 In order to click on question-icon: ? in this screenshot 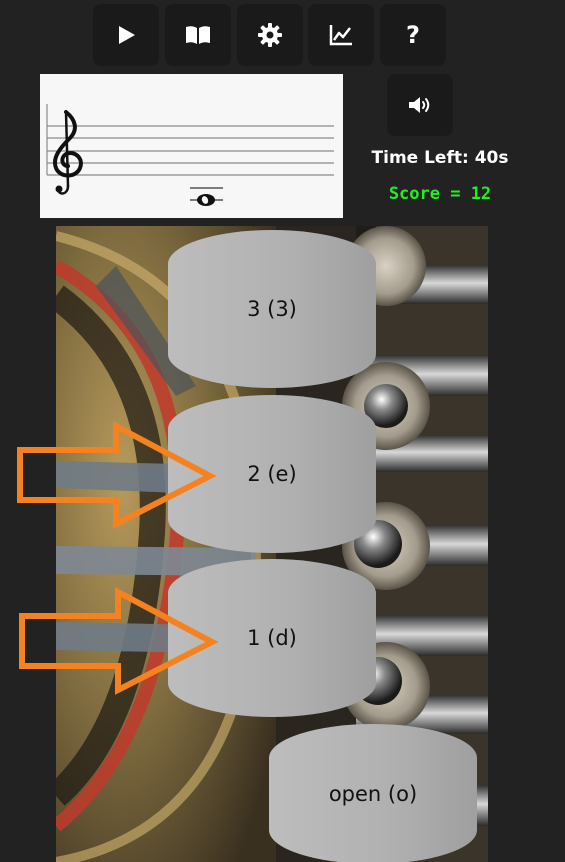, I will do `click(413, 35)`.